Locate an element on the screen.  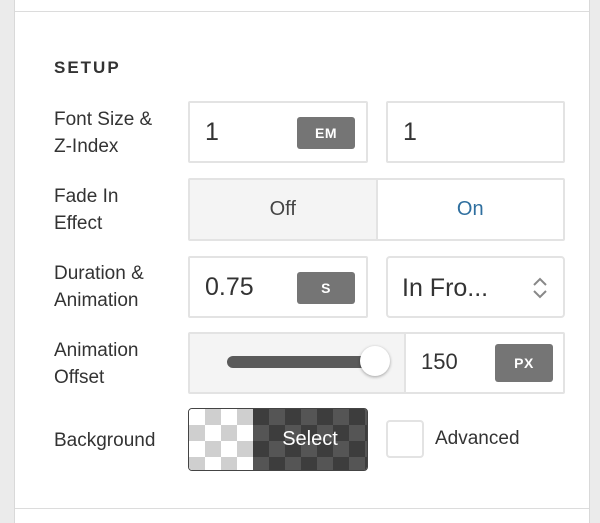
advanced-checkbox is located at coordinates (405, 439).